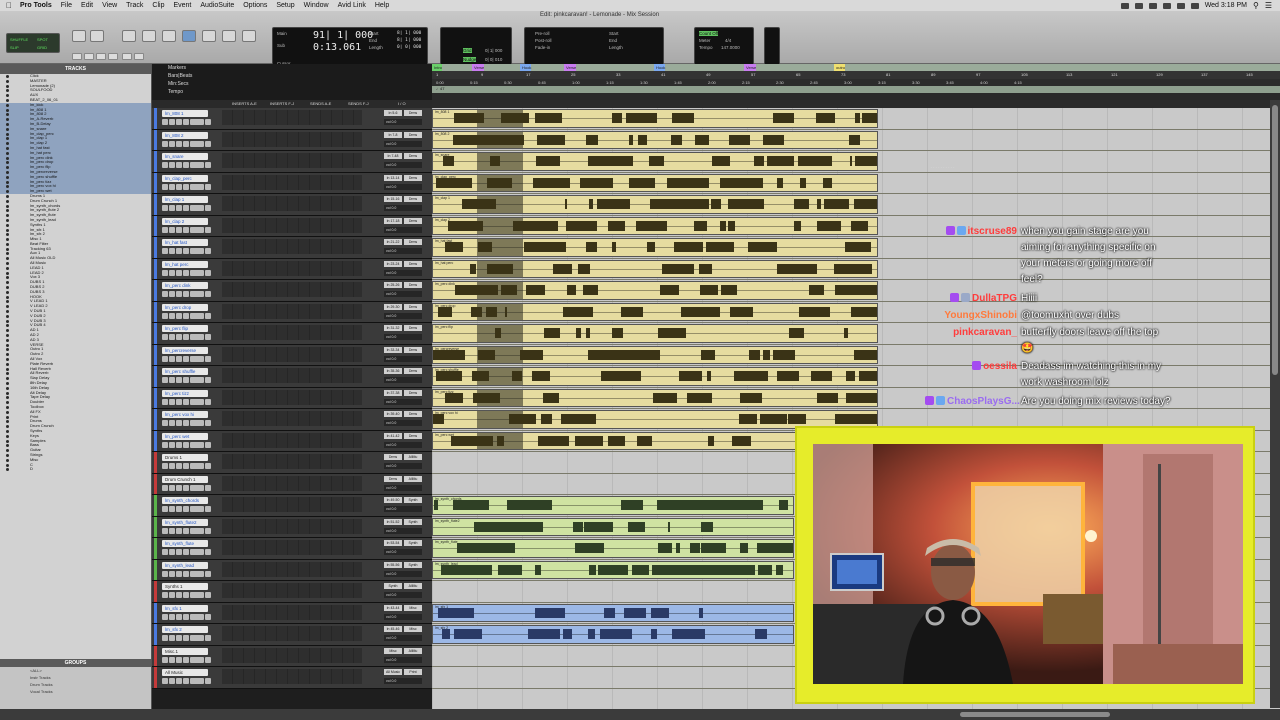 Image resolution: width=1280 pixels, height=720 pixels. Describe the element at coordinates (185, 328) in the screenshot. I see `track-name: lm_perc flip` at that location.